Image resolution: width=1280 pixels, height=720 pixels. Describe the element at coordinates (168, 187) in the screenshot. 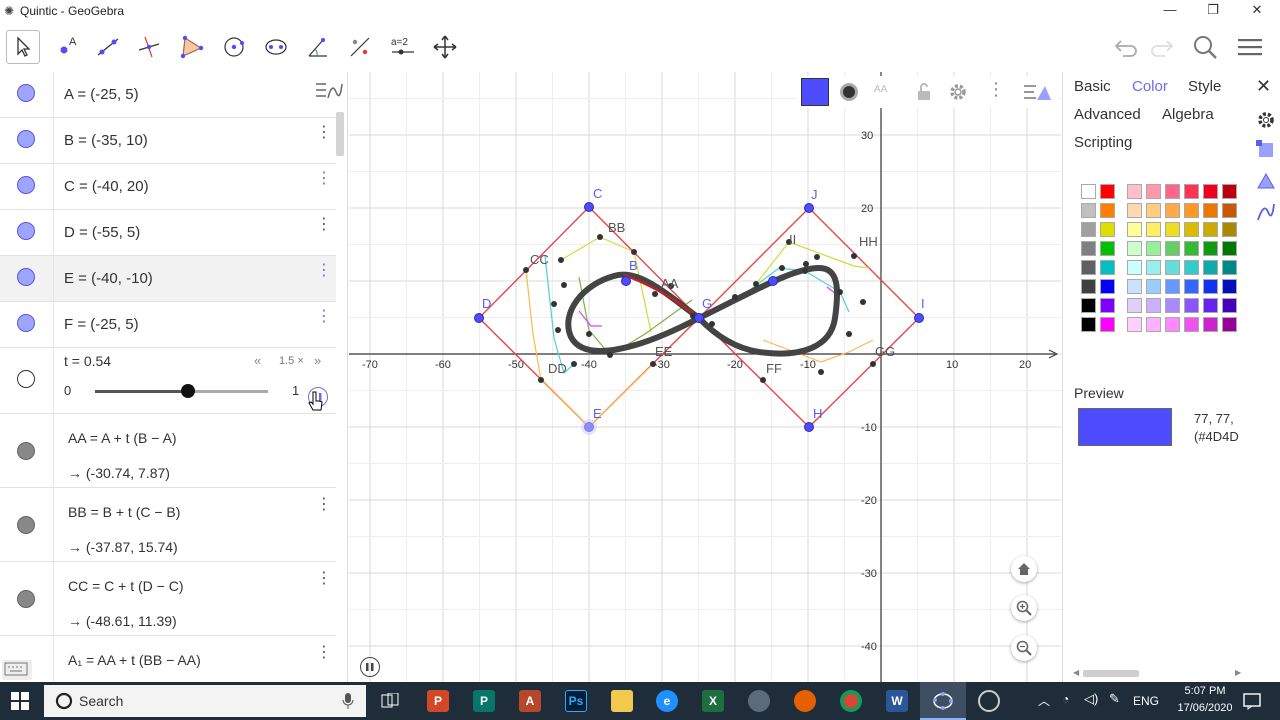

I see `algebra-row-c: C = (-40, 20)` at that location.